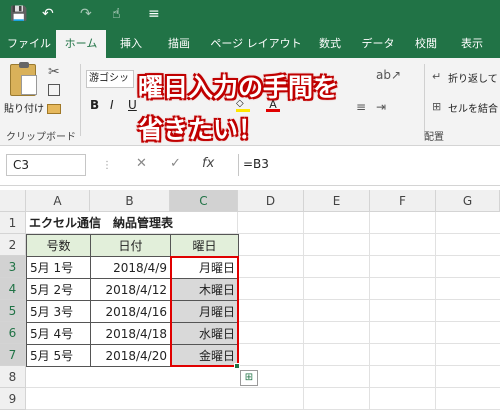  I want to click on table-cell: 2018/4/18, so click(130, 333).